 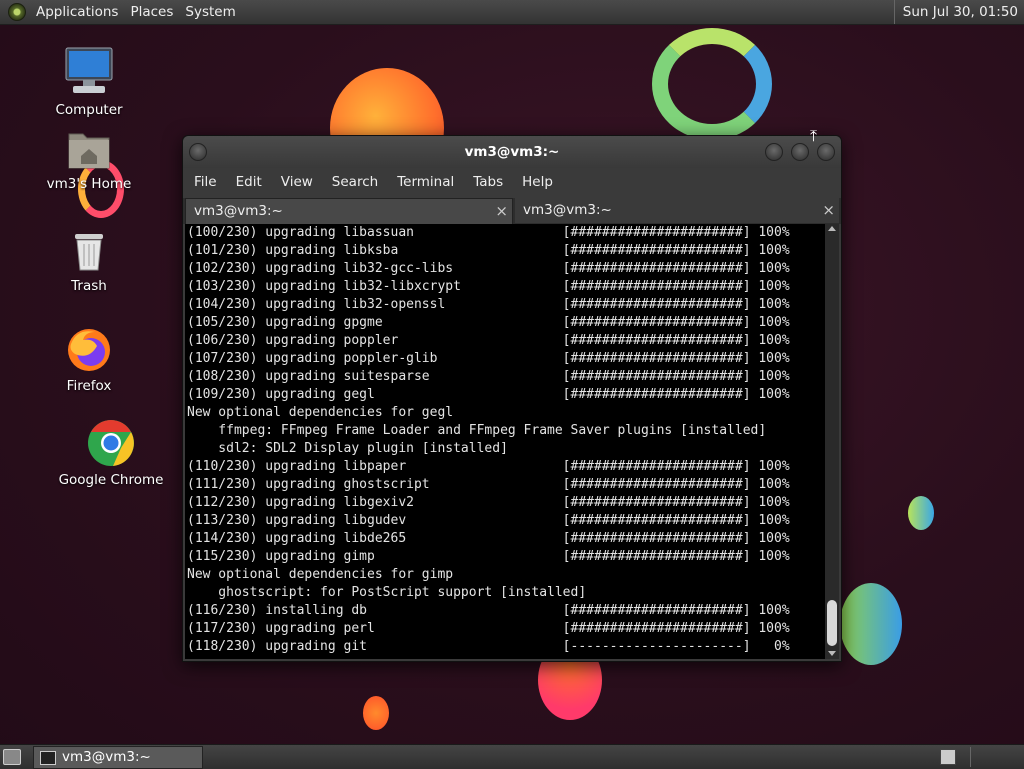 I want to click on desktop-icon-home: vm3's Home, so click(x=89, y=160).